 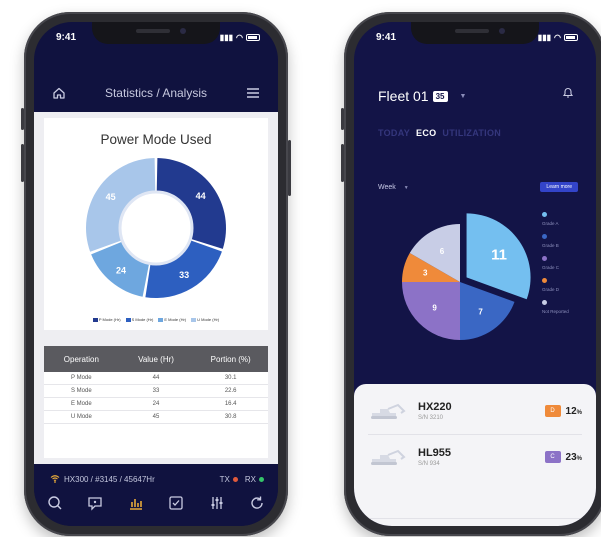 I want to click on eco-grade-pie: 11 7 9 3 6, so click(x=466, y=276).